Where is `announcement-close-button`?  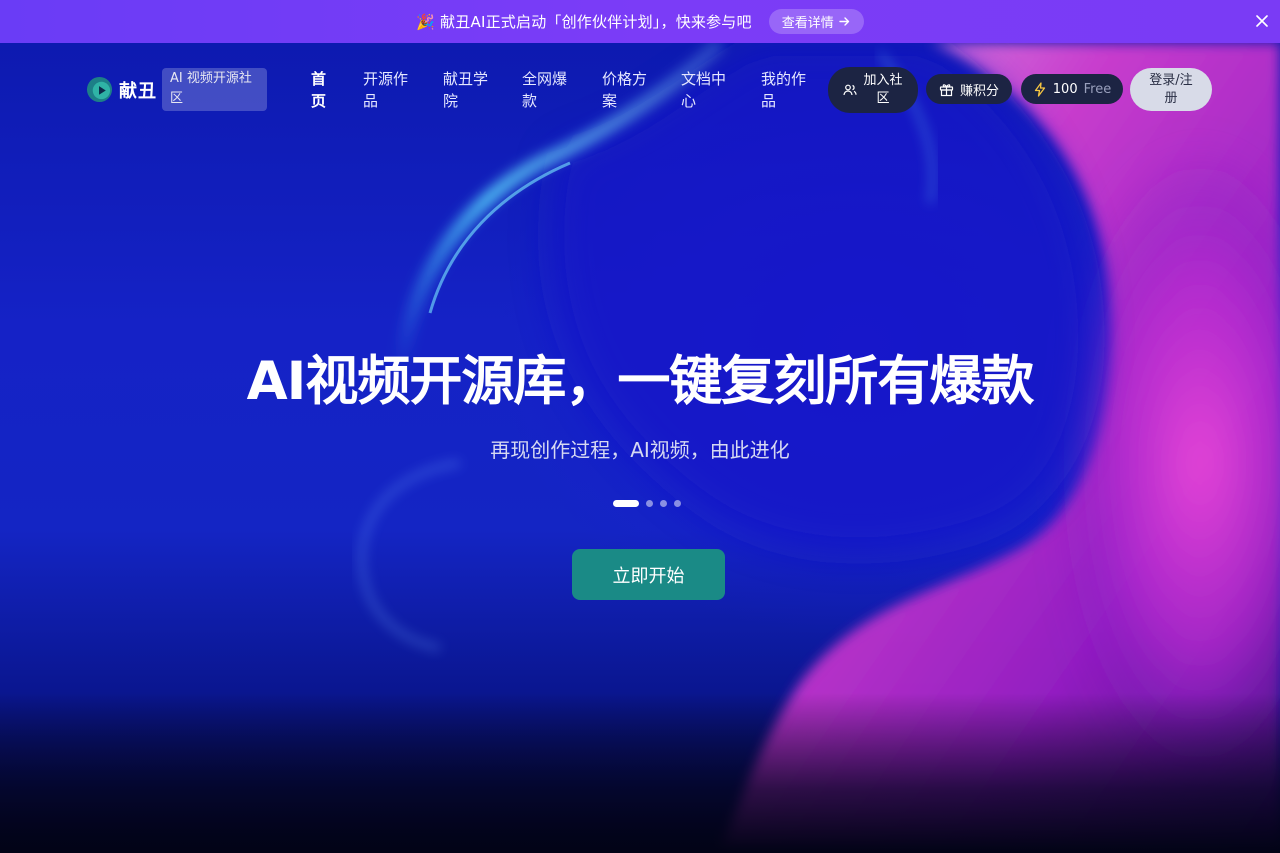
announcement-close-button is located at coordinates (1262, 21).